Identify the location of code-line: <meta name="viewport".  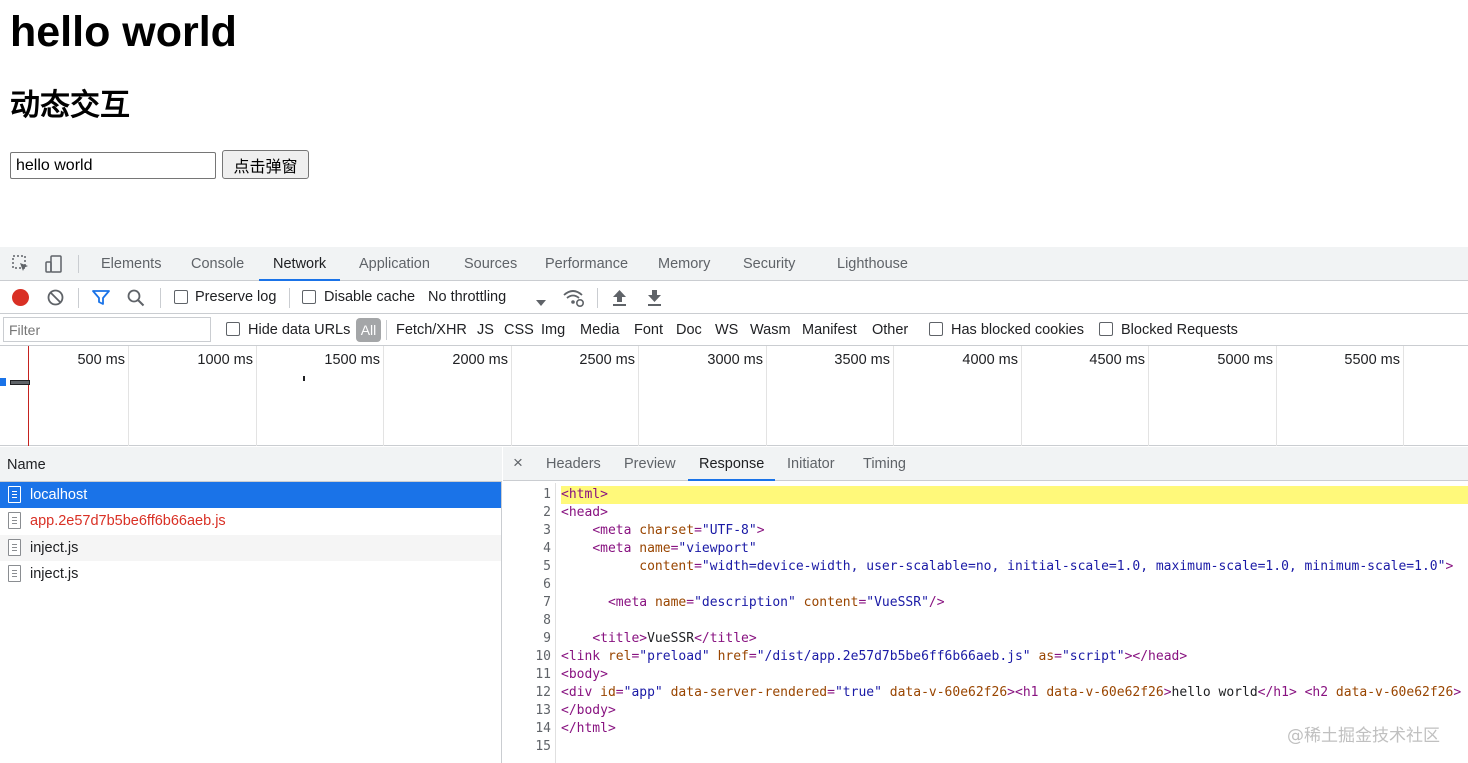
(674, 548).